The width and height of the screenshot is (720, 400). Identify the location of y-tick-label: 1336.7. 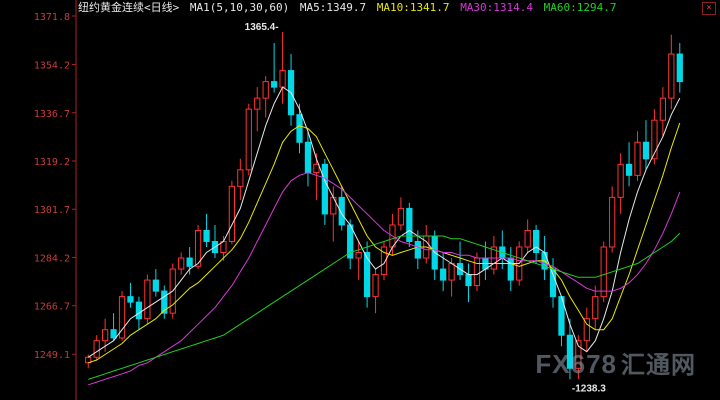
(52, 114).